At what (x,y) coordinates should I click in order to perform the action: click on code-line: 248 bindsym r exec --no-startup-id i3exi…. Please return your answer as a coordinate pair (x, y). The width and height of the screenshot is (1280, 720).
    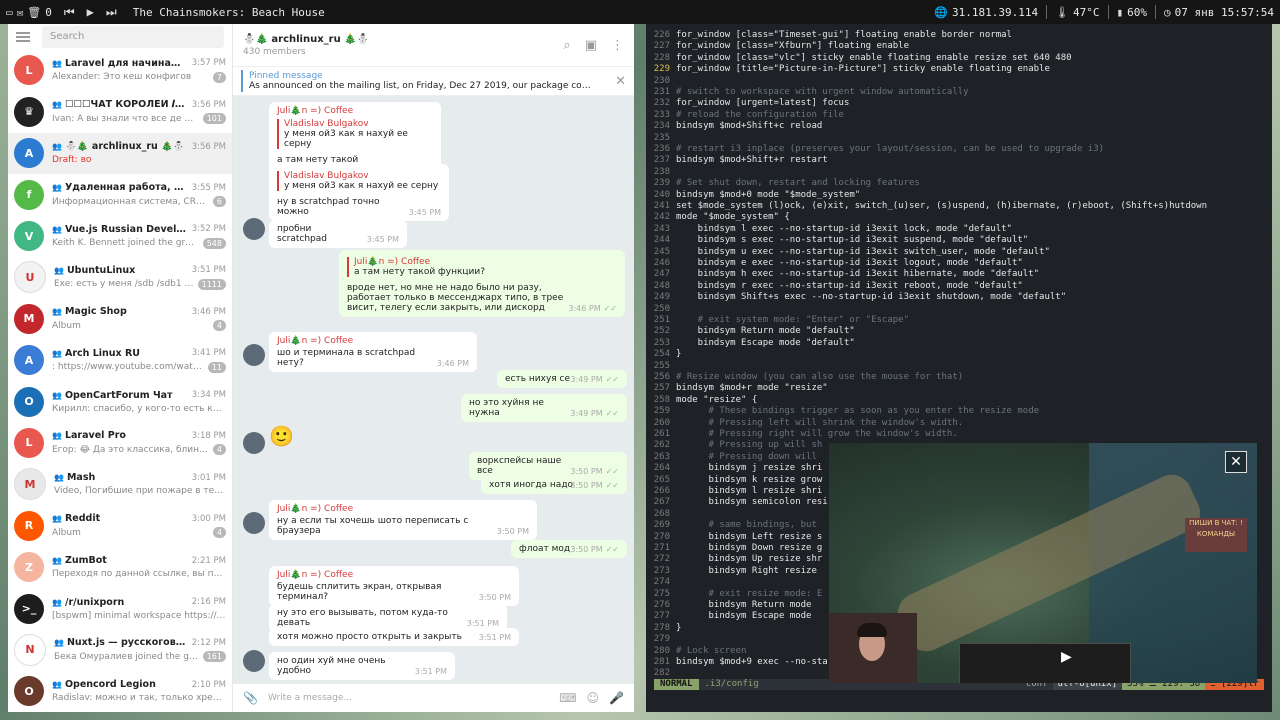
    Looking at the image, I should click on (946, 286).